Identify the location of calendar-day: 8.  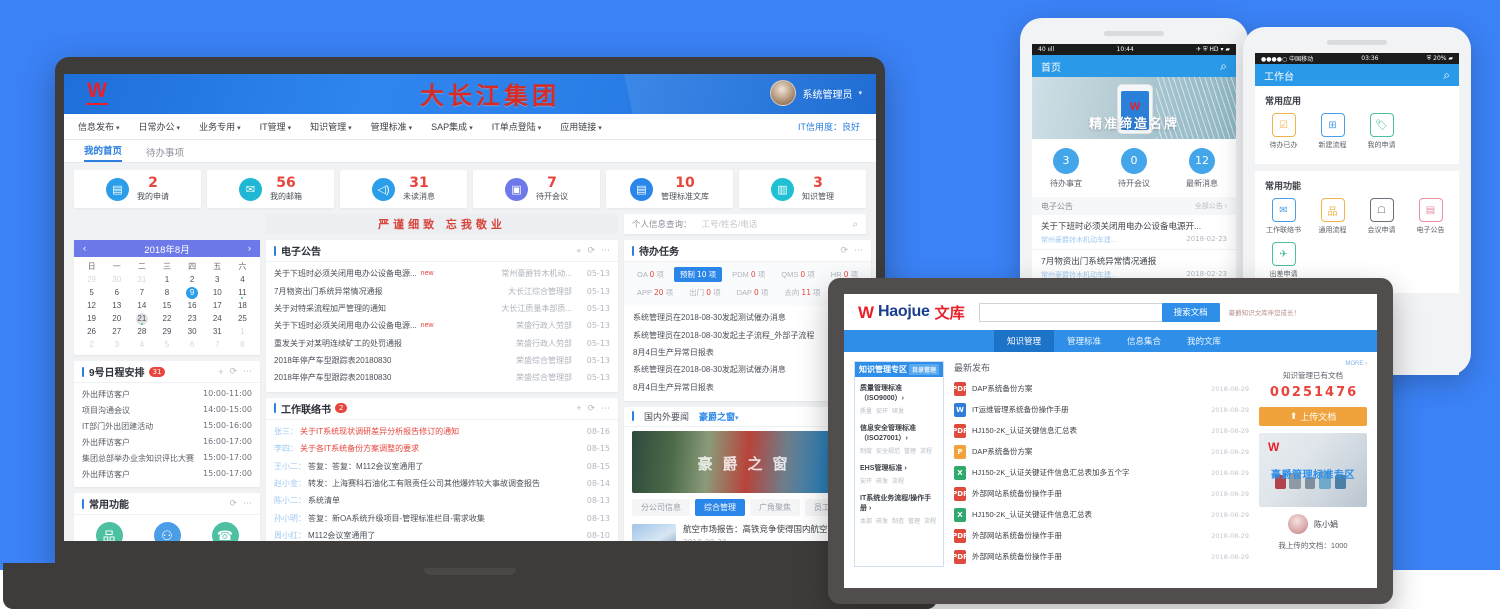
(242, 344).